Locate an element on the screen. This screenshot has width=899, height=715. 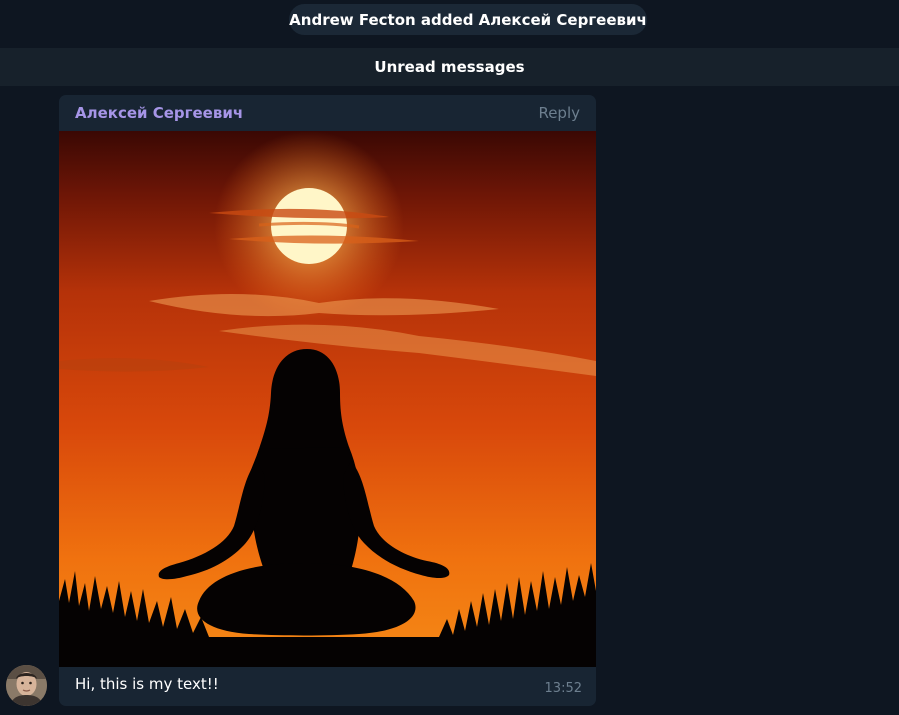
message-time: 13:52 is located at coordinates (563, 688).